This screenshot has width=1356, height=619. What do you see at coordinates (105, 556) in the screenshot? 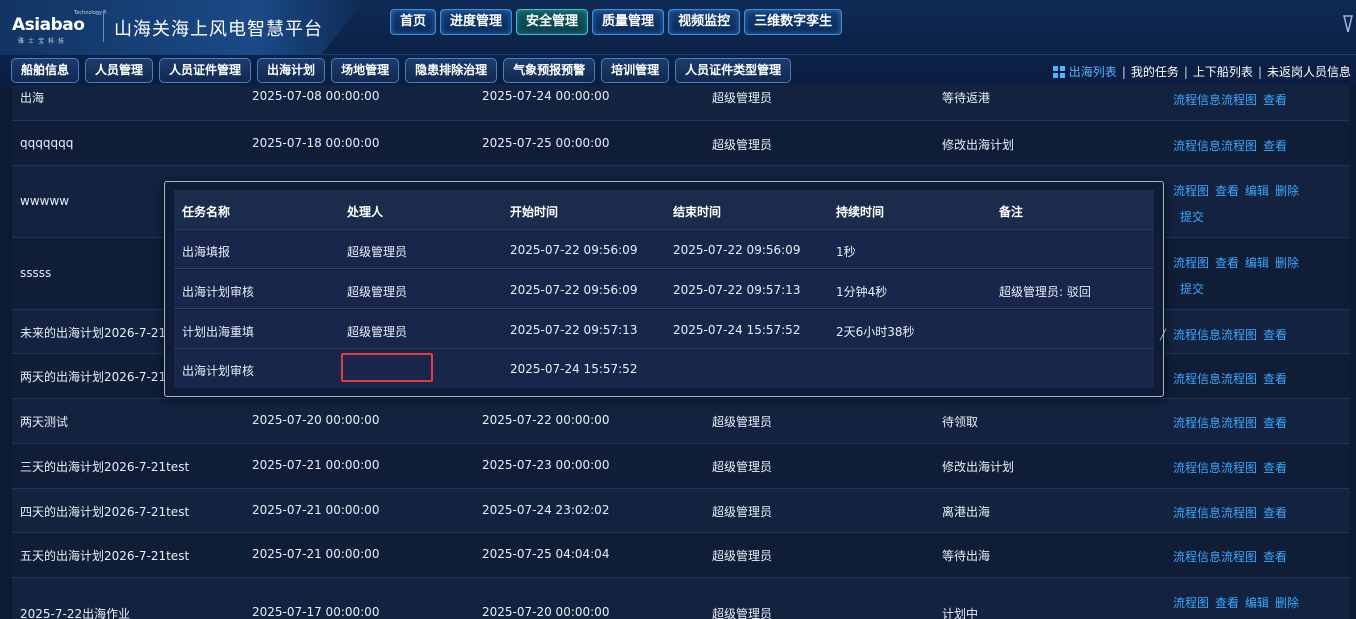
I see `cell-name: 五天的出海计划2026-7-21test` at bounding box center [105, 556].